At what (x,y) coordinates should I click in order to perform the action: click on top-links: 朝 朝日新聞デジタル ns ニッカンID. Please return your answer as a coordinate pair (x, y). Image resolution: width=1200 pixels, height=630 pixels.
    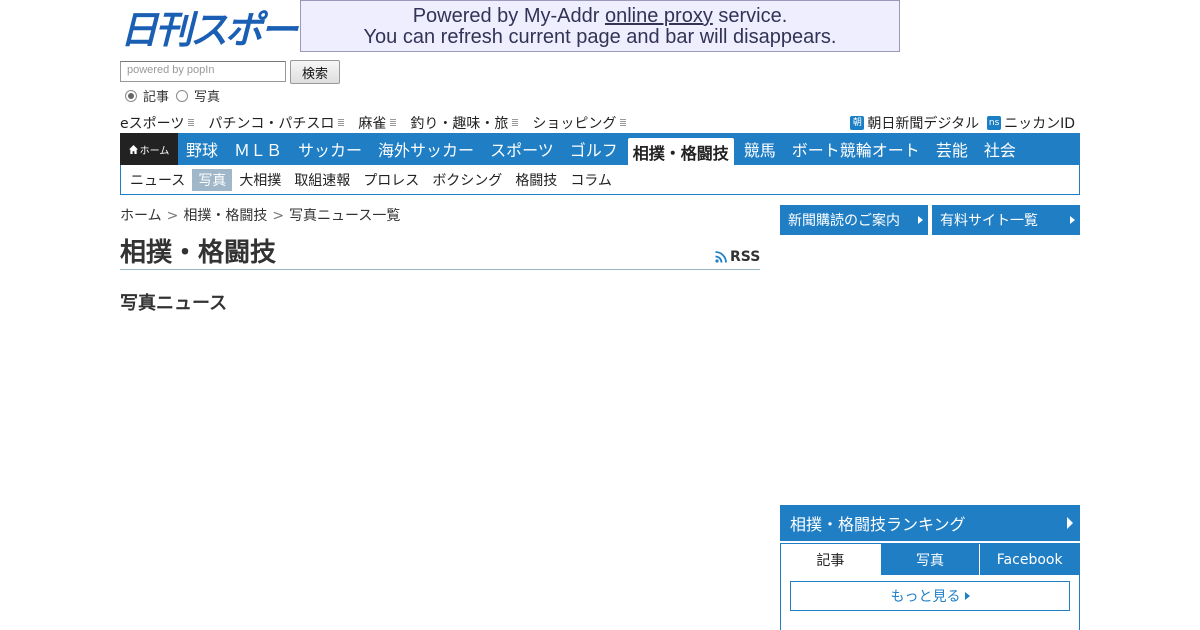
    Looking at the image, I should click on (962, 123).